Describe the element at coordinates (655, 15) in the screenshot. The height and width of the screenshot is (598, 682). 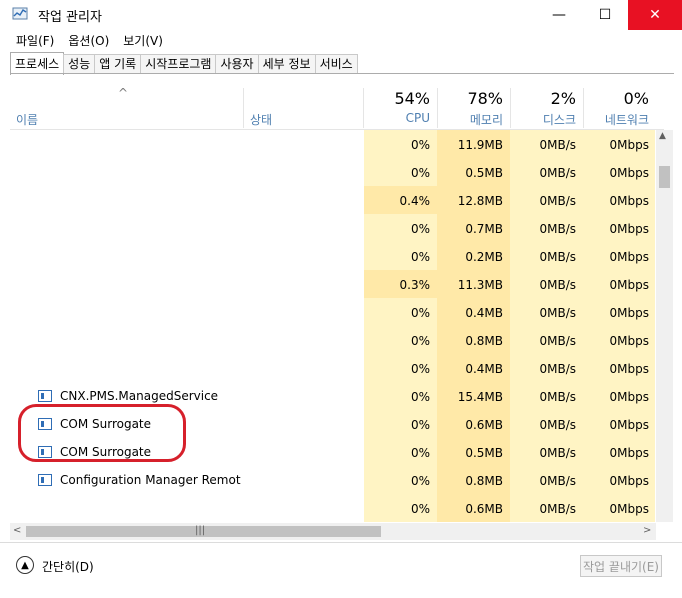
I see `close-button: ✕` at that location.